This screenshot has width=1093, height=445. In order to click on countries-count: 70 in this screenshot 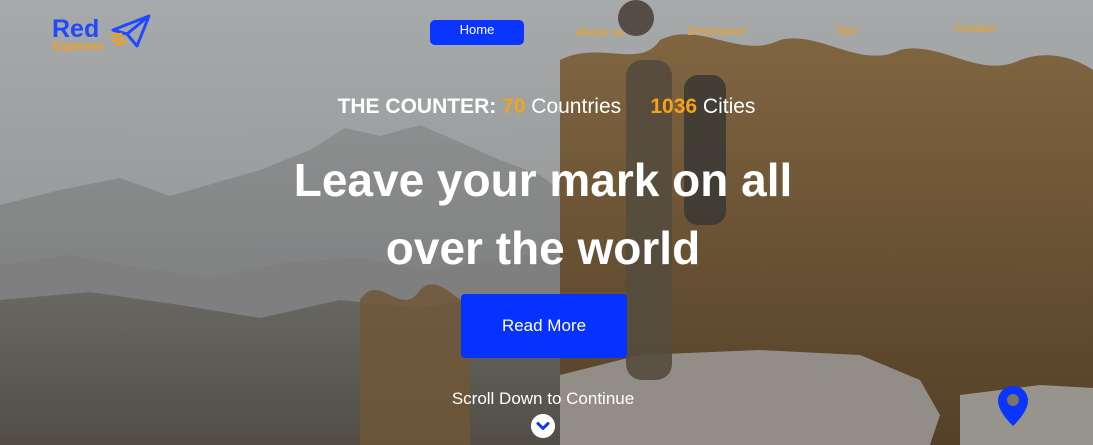, I will do `click(514, 106)`.